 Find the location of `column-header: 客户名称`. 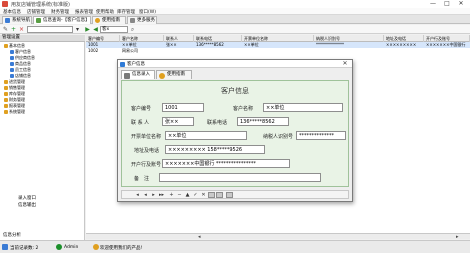

column-header: 客户名称 is located at coordinates (142, 38).